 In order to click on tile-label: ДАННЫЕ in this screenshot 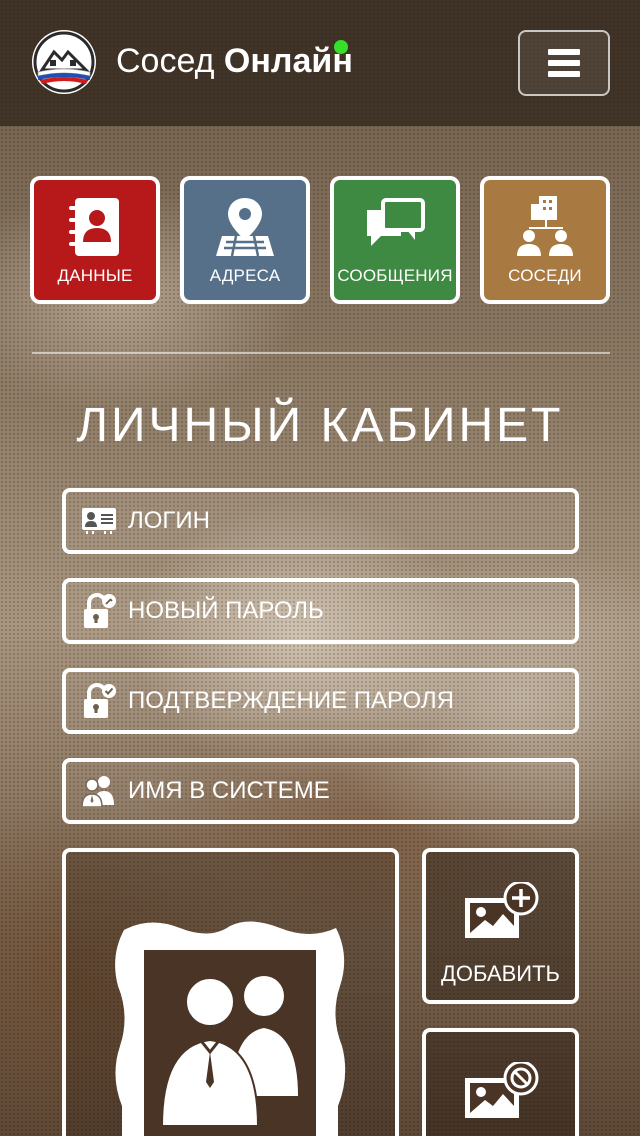, I will do `click(95, 275)`.